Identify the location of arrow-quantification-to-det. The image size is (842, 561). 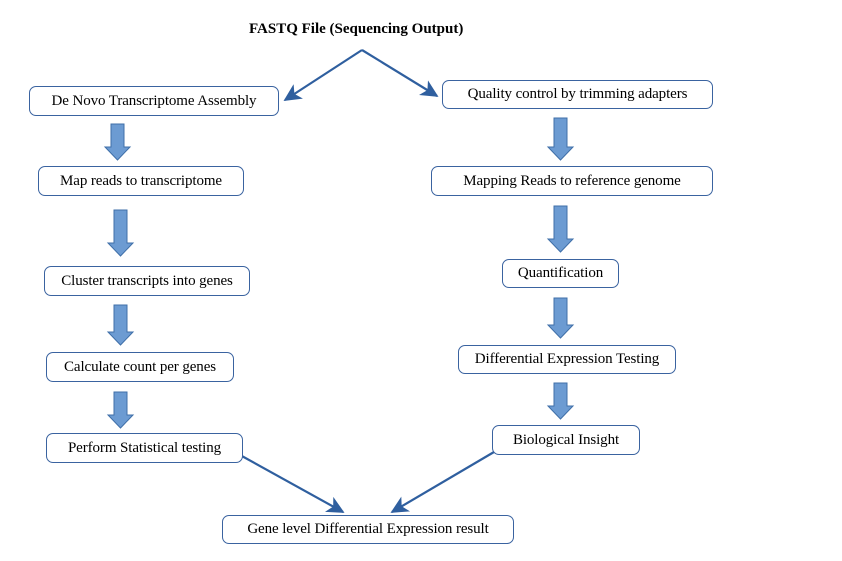
(560, 318).